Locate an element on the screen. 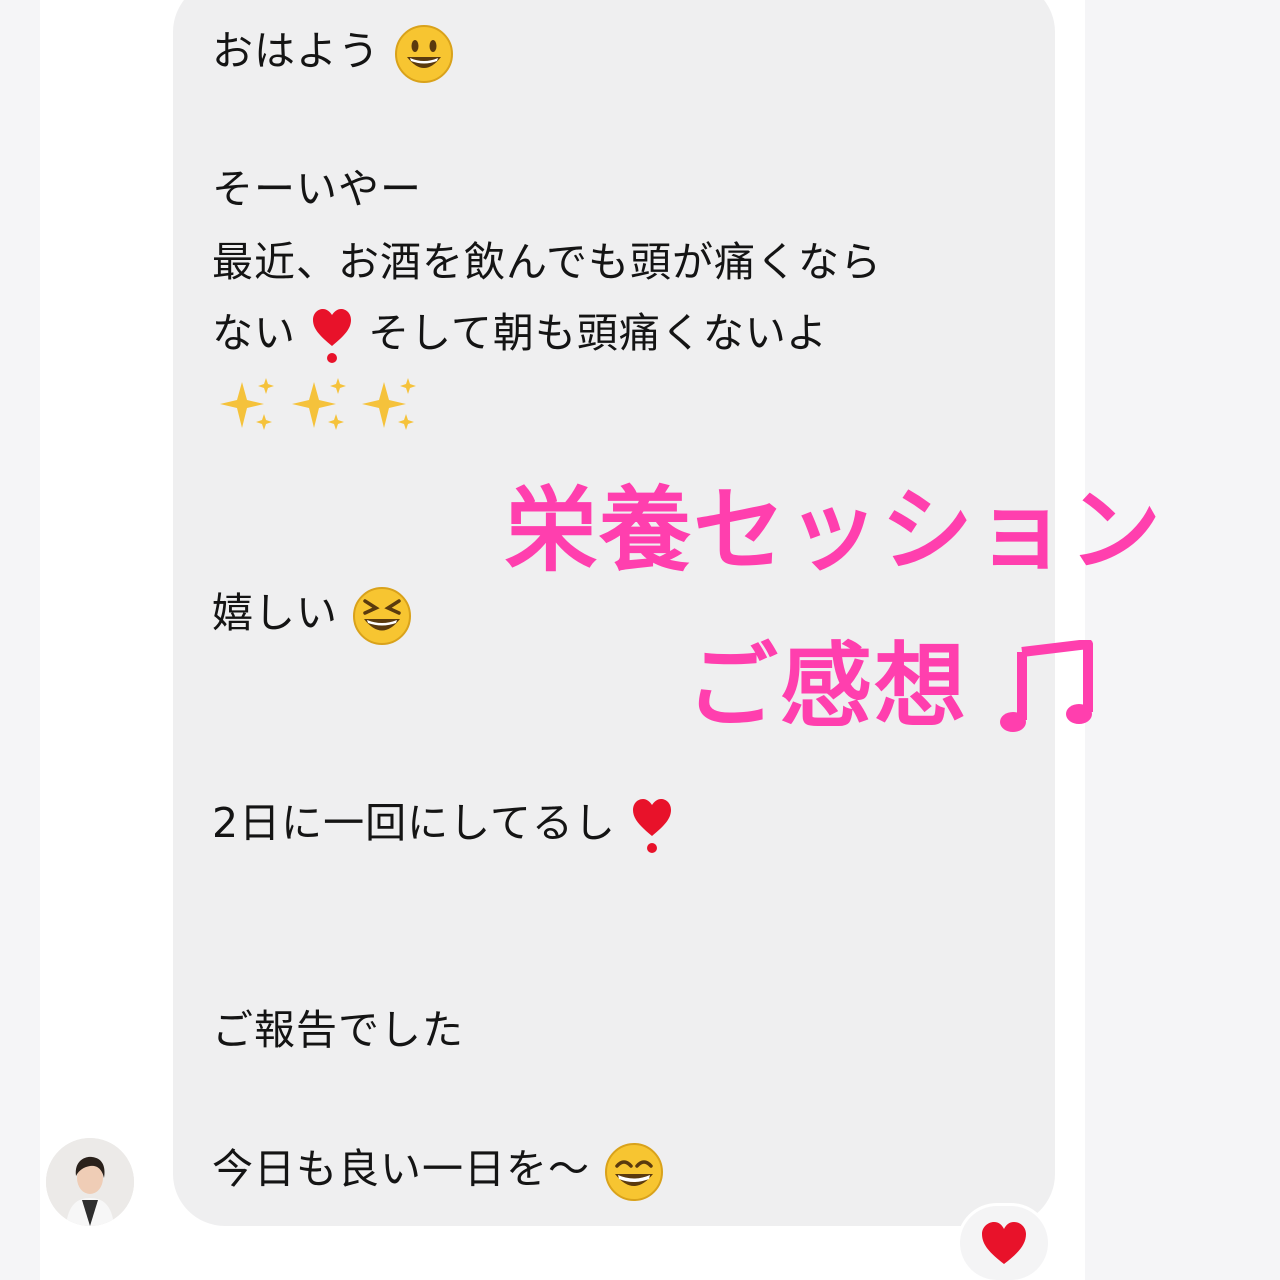 This screenshot has height=1280, width=1280. laughing-face-icon is located at coordinates (382, 616).